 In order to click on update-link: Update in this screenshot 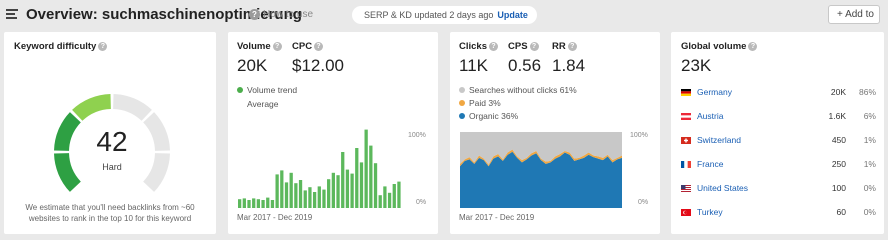, I will do `click(512, 15)`.